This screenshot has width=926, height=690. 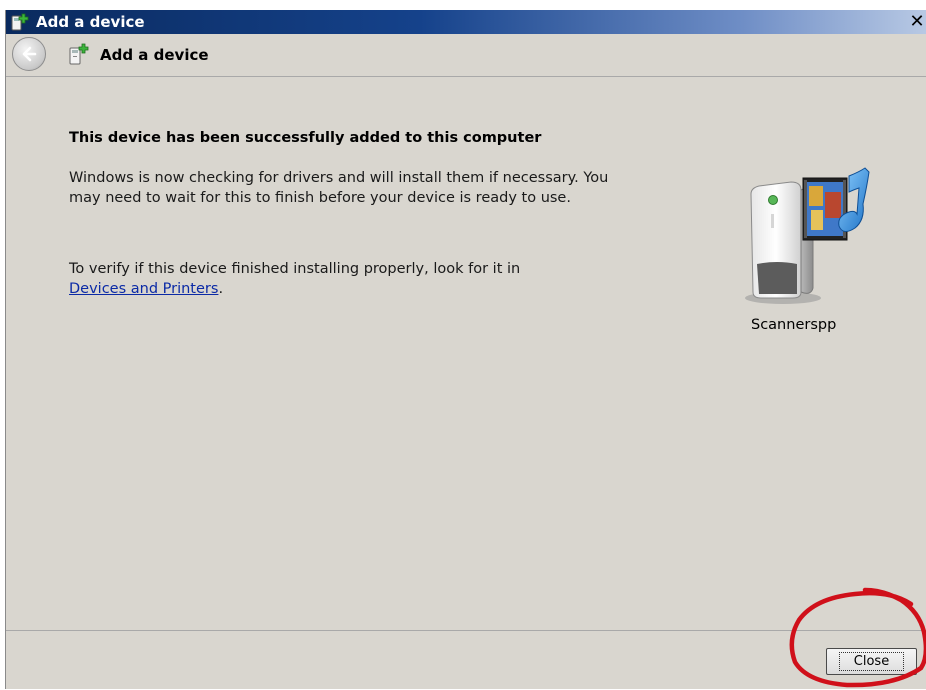 I want to click on footer-bar: Close, so click(x=466, y=660).